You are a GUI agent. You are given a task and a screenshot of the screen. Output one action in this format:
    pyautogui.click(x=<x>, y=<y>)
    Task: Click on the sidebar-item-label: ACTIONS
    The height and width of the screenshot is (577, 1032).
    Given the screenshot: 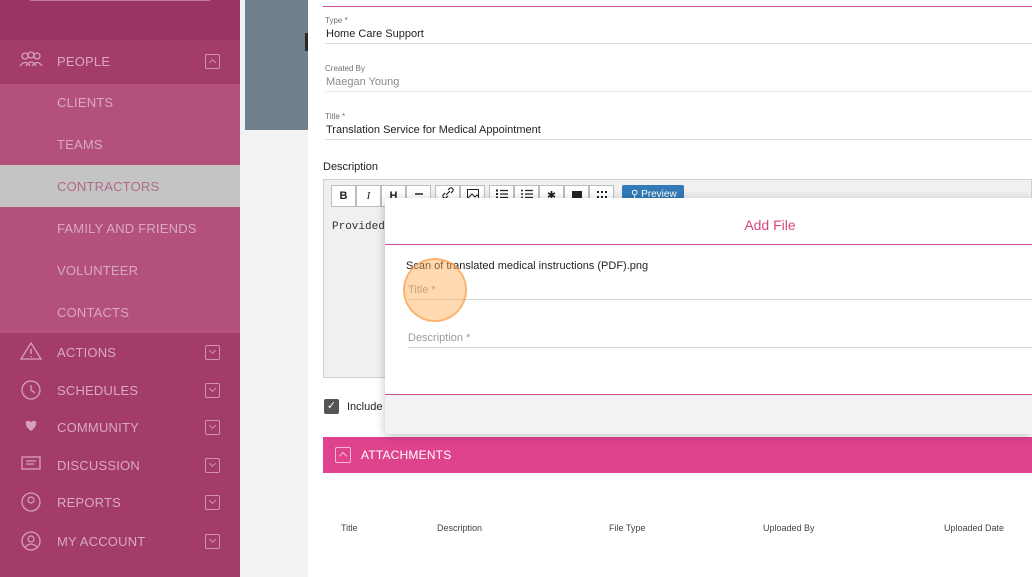 What is the action you would take?
    pyautogui.click(x=87, y=352)
    